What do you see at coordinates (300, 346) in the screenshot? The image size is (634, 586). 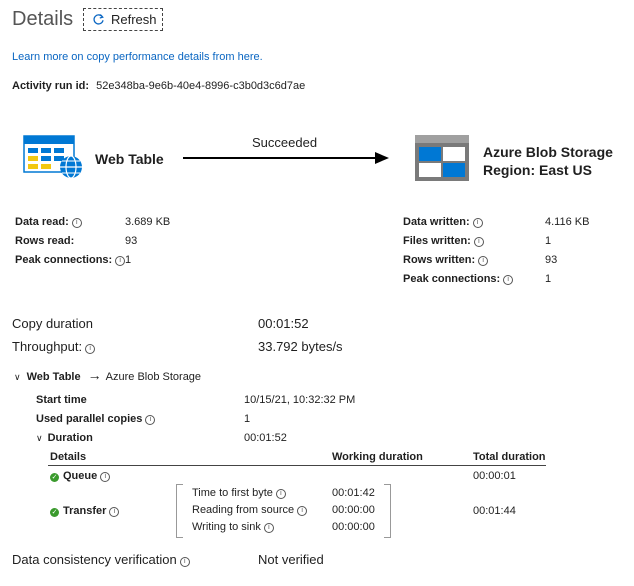 I see `throughput-value: 33.792 bytes/s` at bounding box center [300, 346].